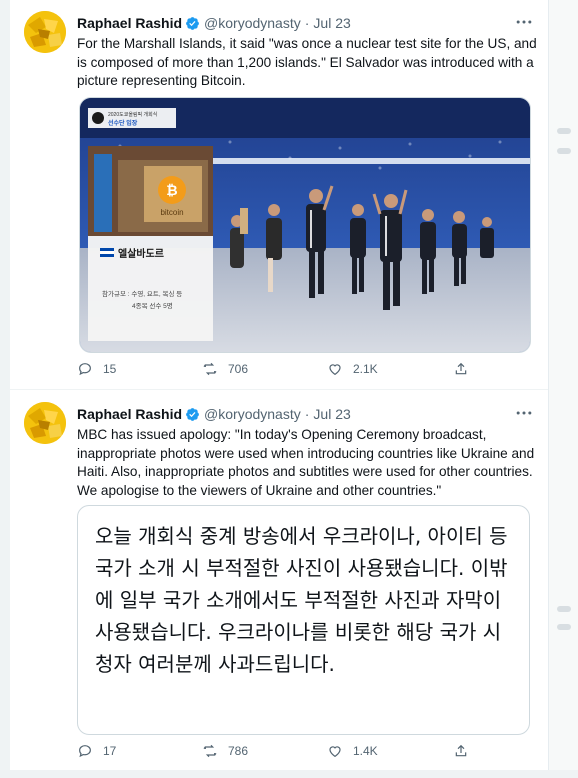 The image size is (578, 778). What do you see at coordinates (365, 369) in the screenshot?
I see `like-count: 2.1K` at bounding box center [365, 369].